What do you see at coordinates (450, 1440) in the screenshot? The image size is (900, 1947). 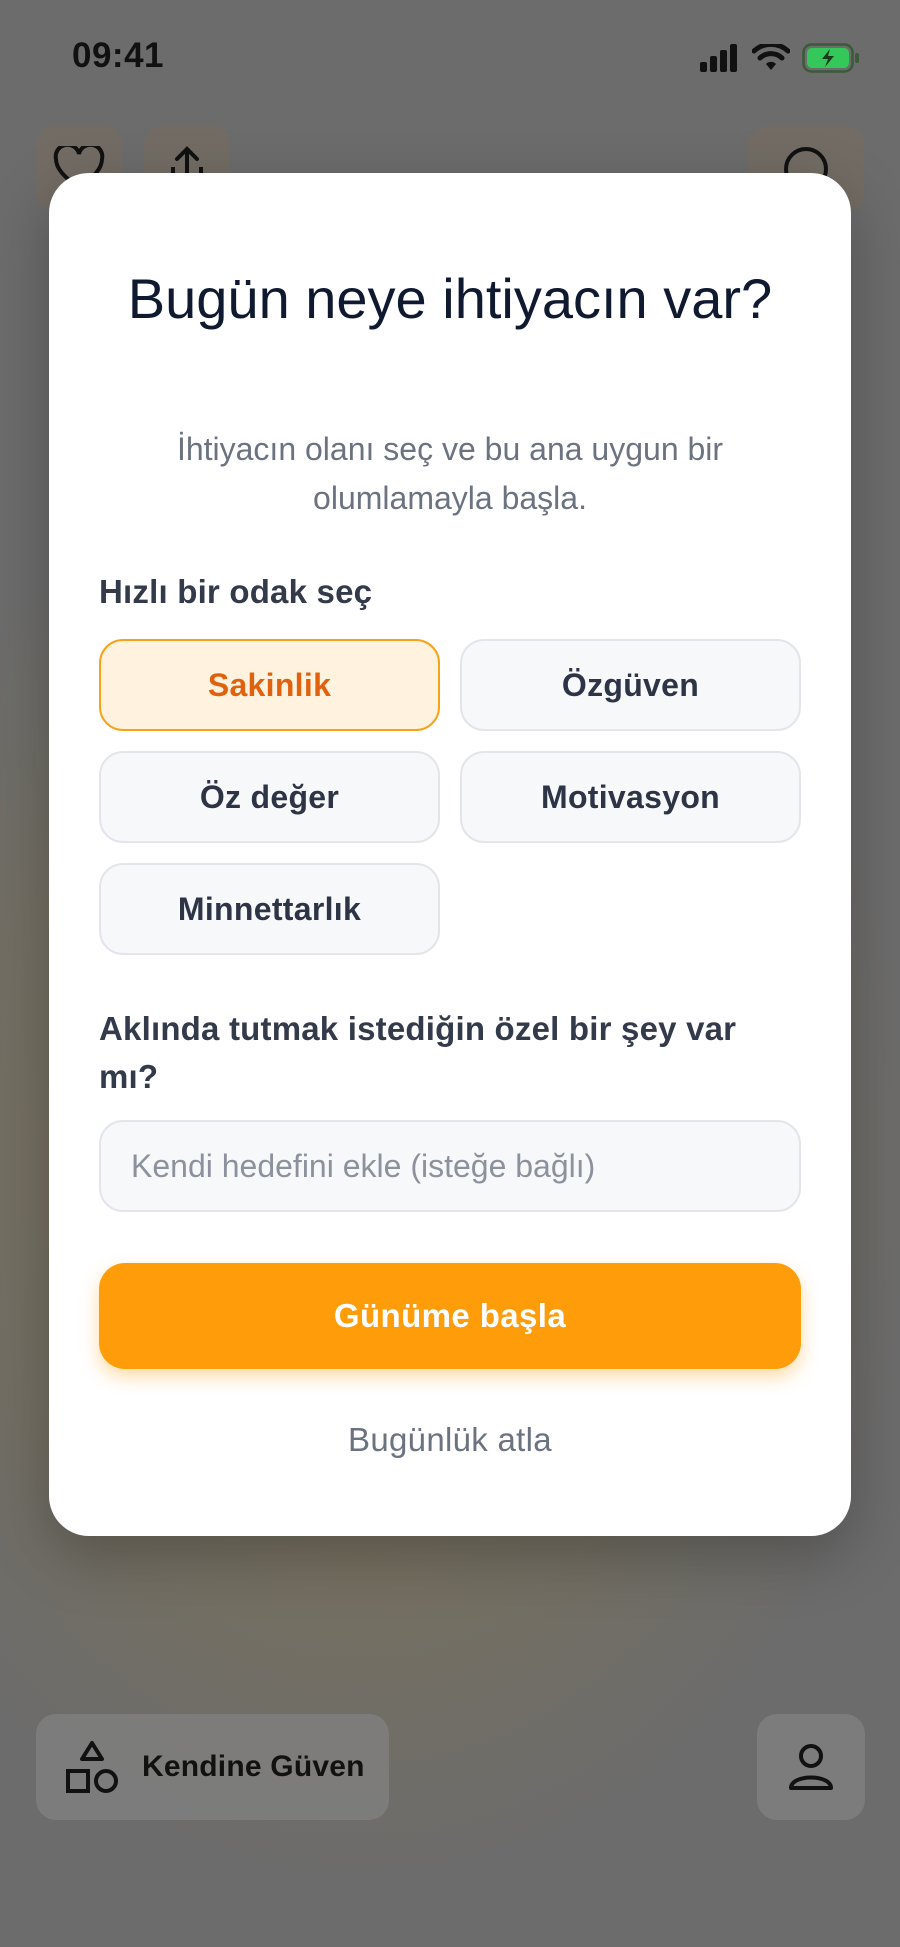 I see `skip-today-link: Bugünlük atla` at bounding box center [450, 1440].